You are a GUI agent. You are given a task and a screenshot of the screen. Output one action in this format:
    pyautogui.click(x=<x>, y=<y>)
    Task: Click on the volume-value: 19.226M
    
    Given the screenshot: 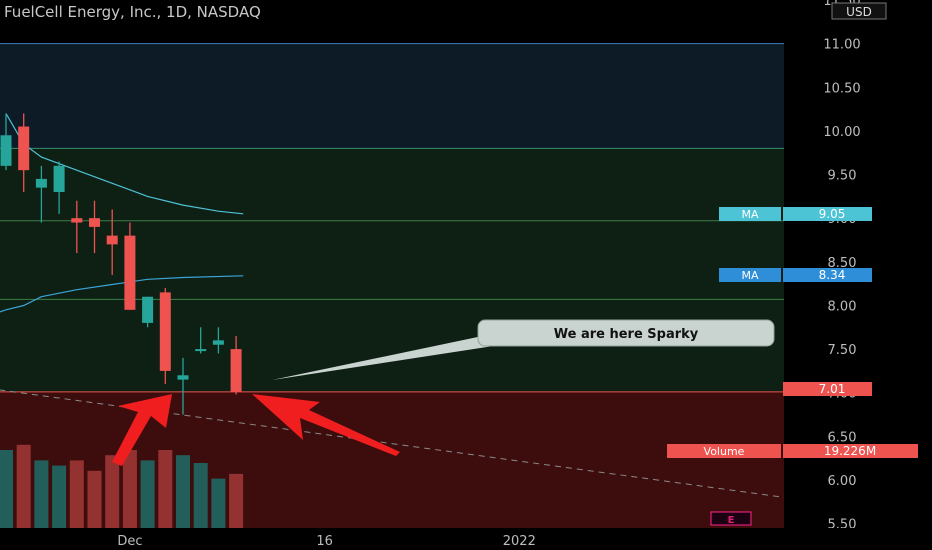 What is the action you would take?
    pyautogui.click(x=850, y=451)
    